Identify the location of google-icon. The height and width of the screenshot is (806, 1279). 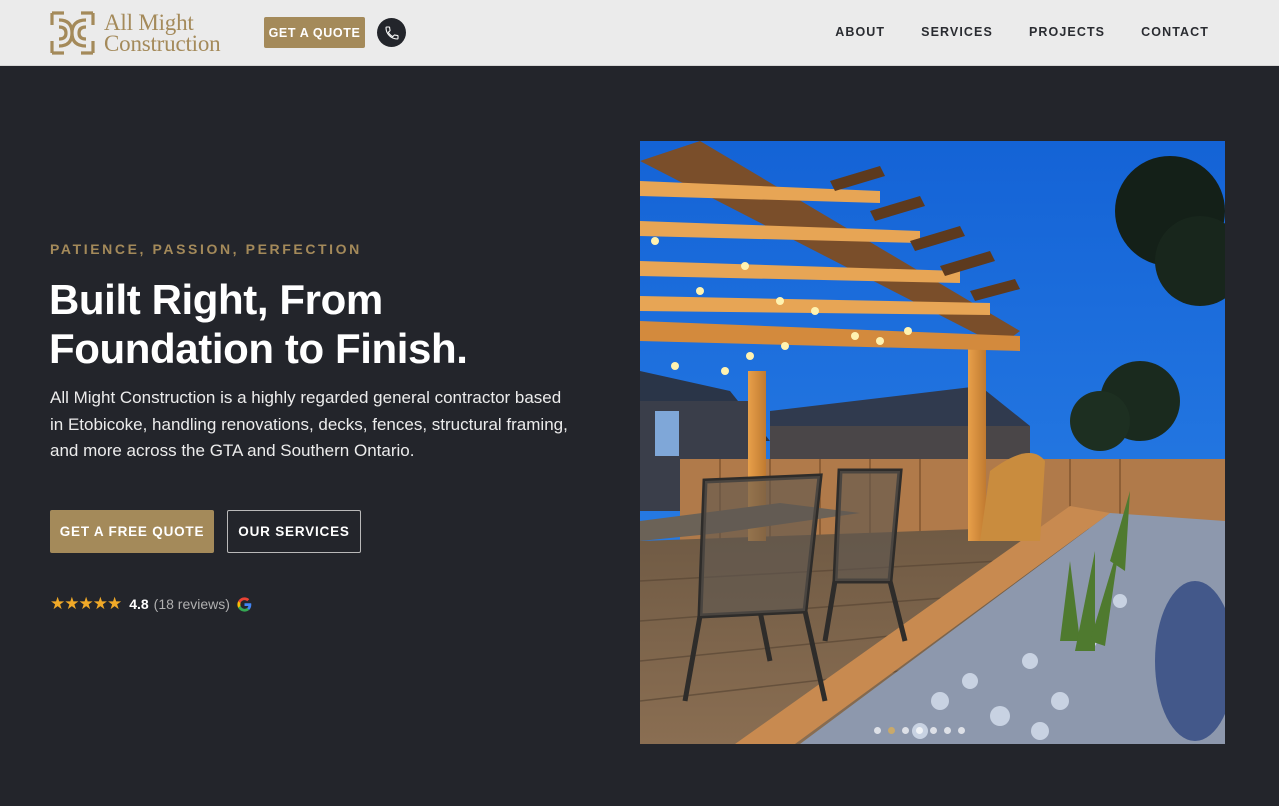
(244, 604).